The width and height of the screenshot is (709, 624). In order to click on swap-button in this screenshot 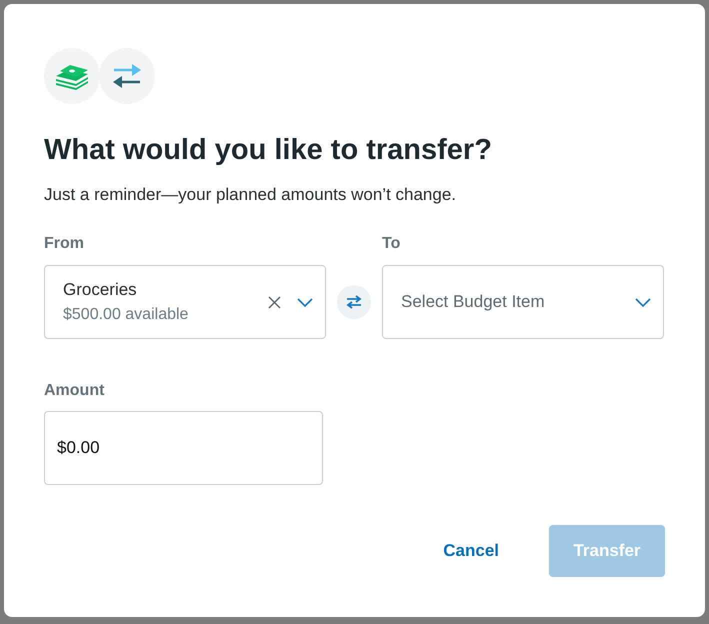, I will do `click(354, 302)`.